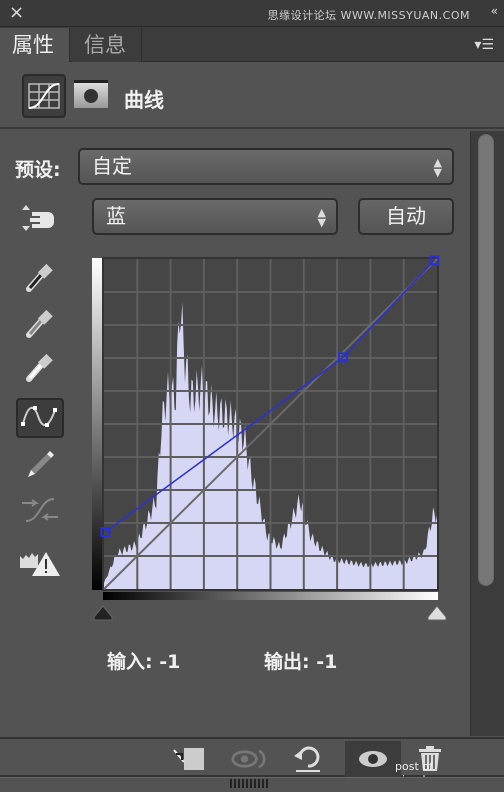 This screenshot has width=504, height=792. I want to click on clipping-warning-icon, so click(40, 562).